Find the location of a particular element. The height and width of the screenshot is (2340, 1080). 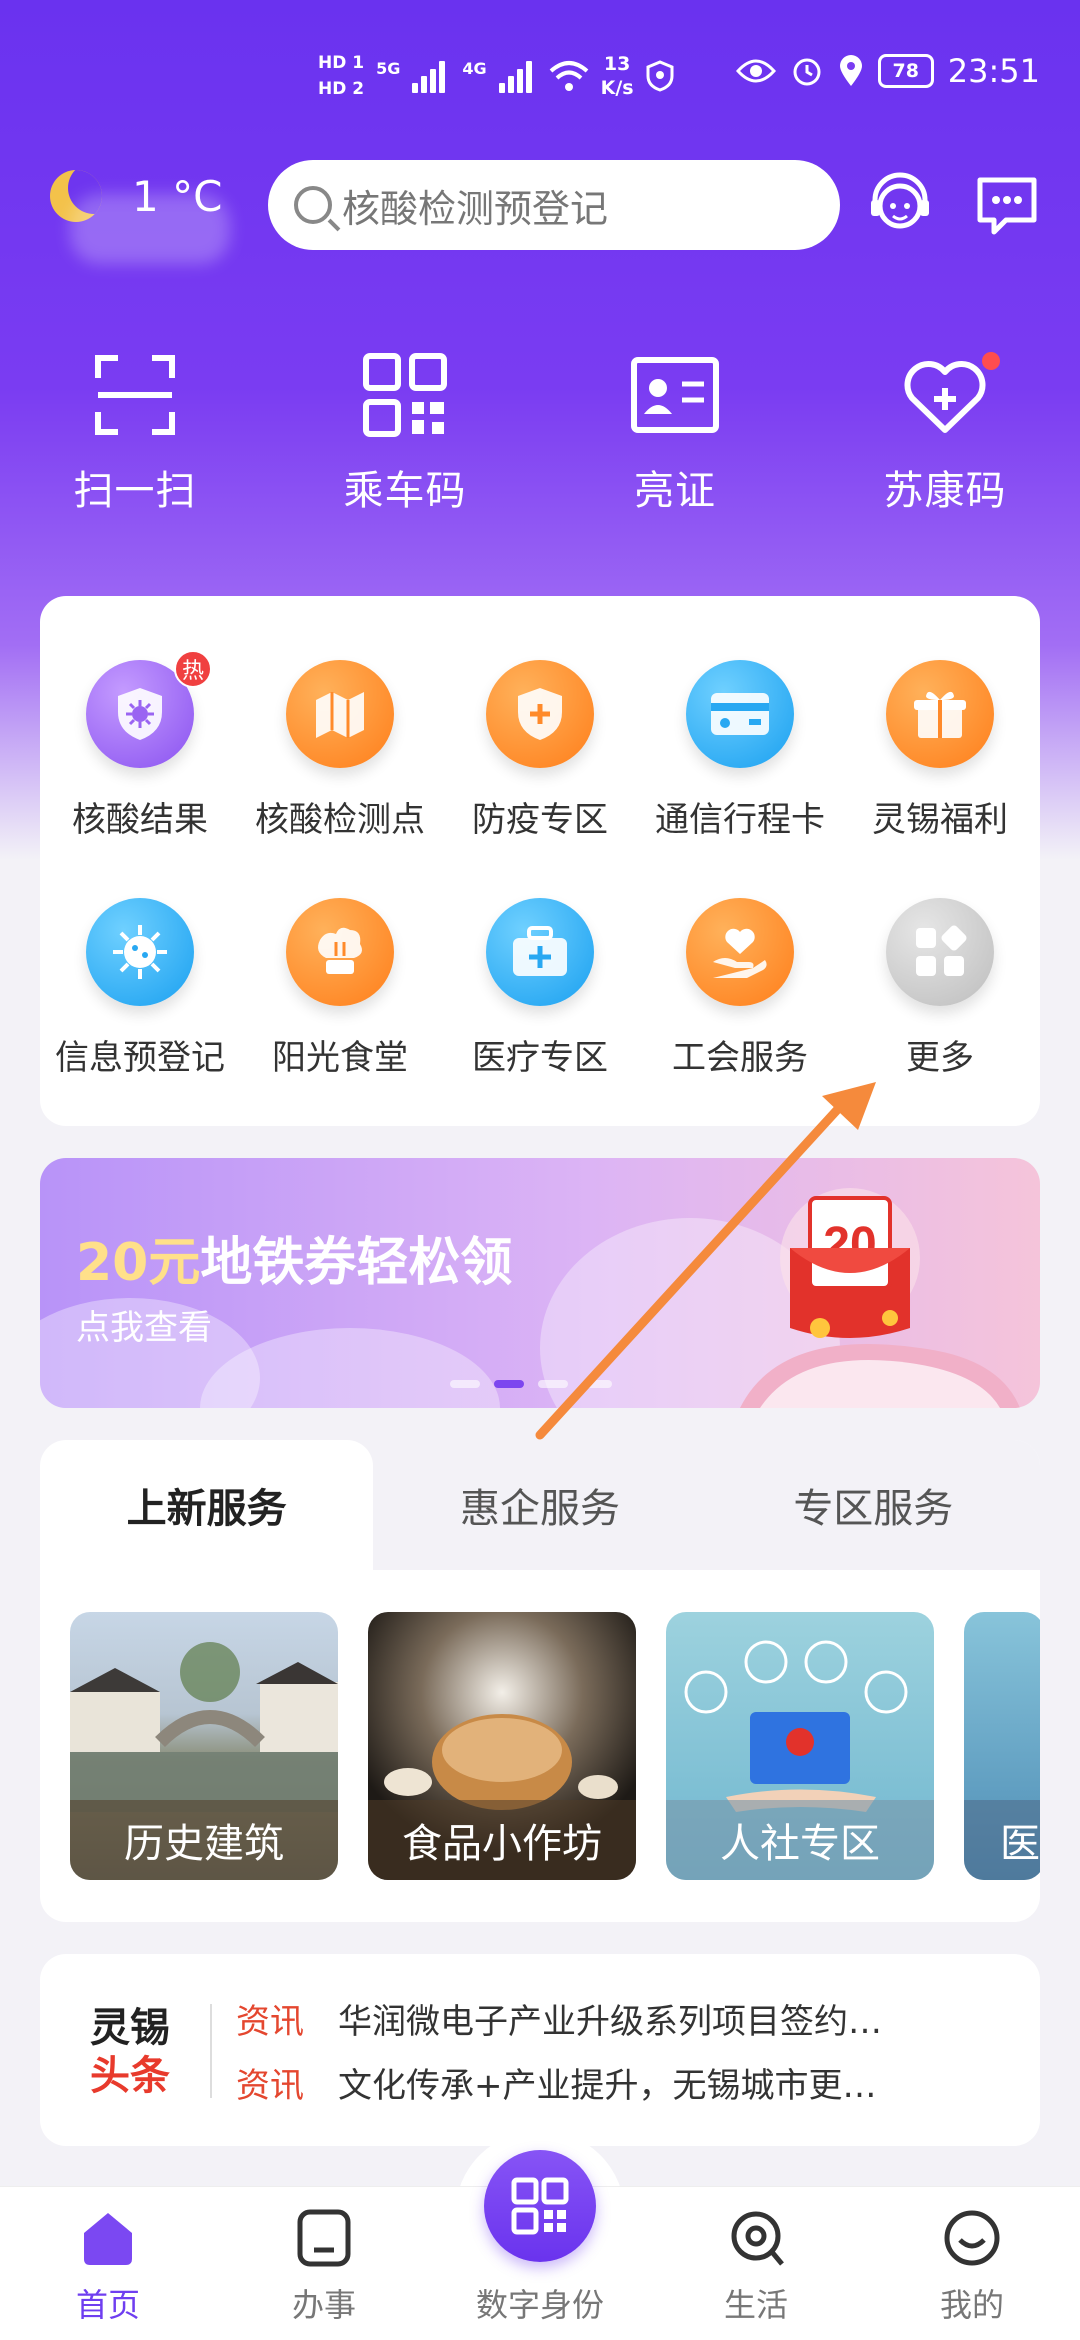

top-header: 1 °C 核酸检测预登记 is located at coordinates (540, 212).